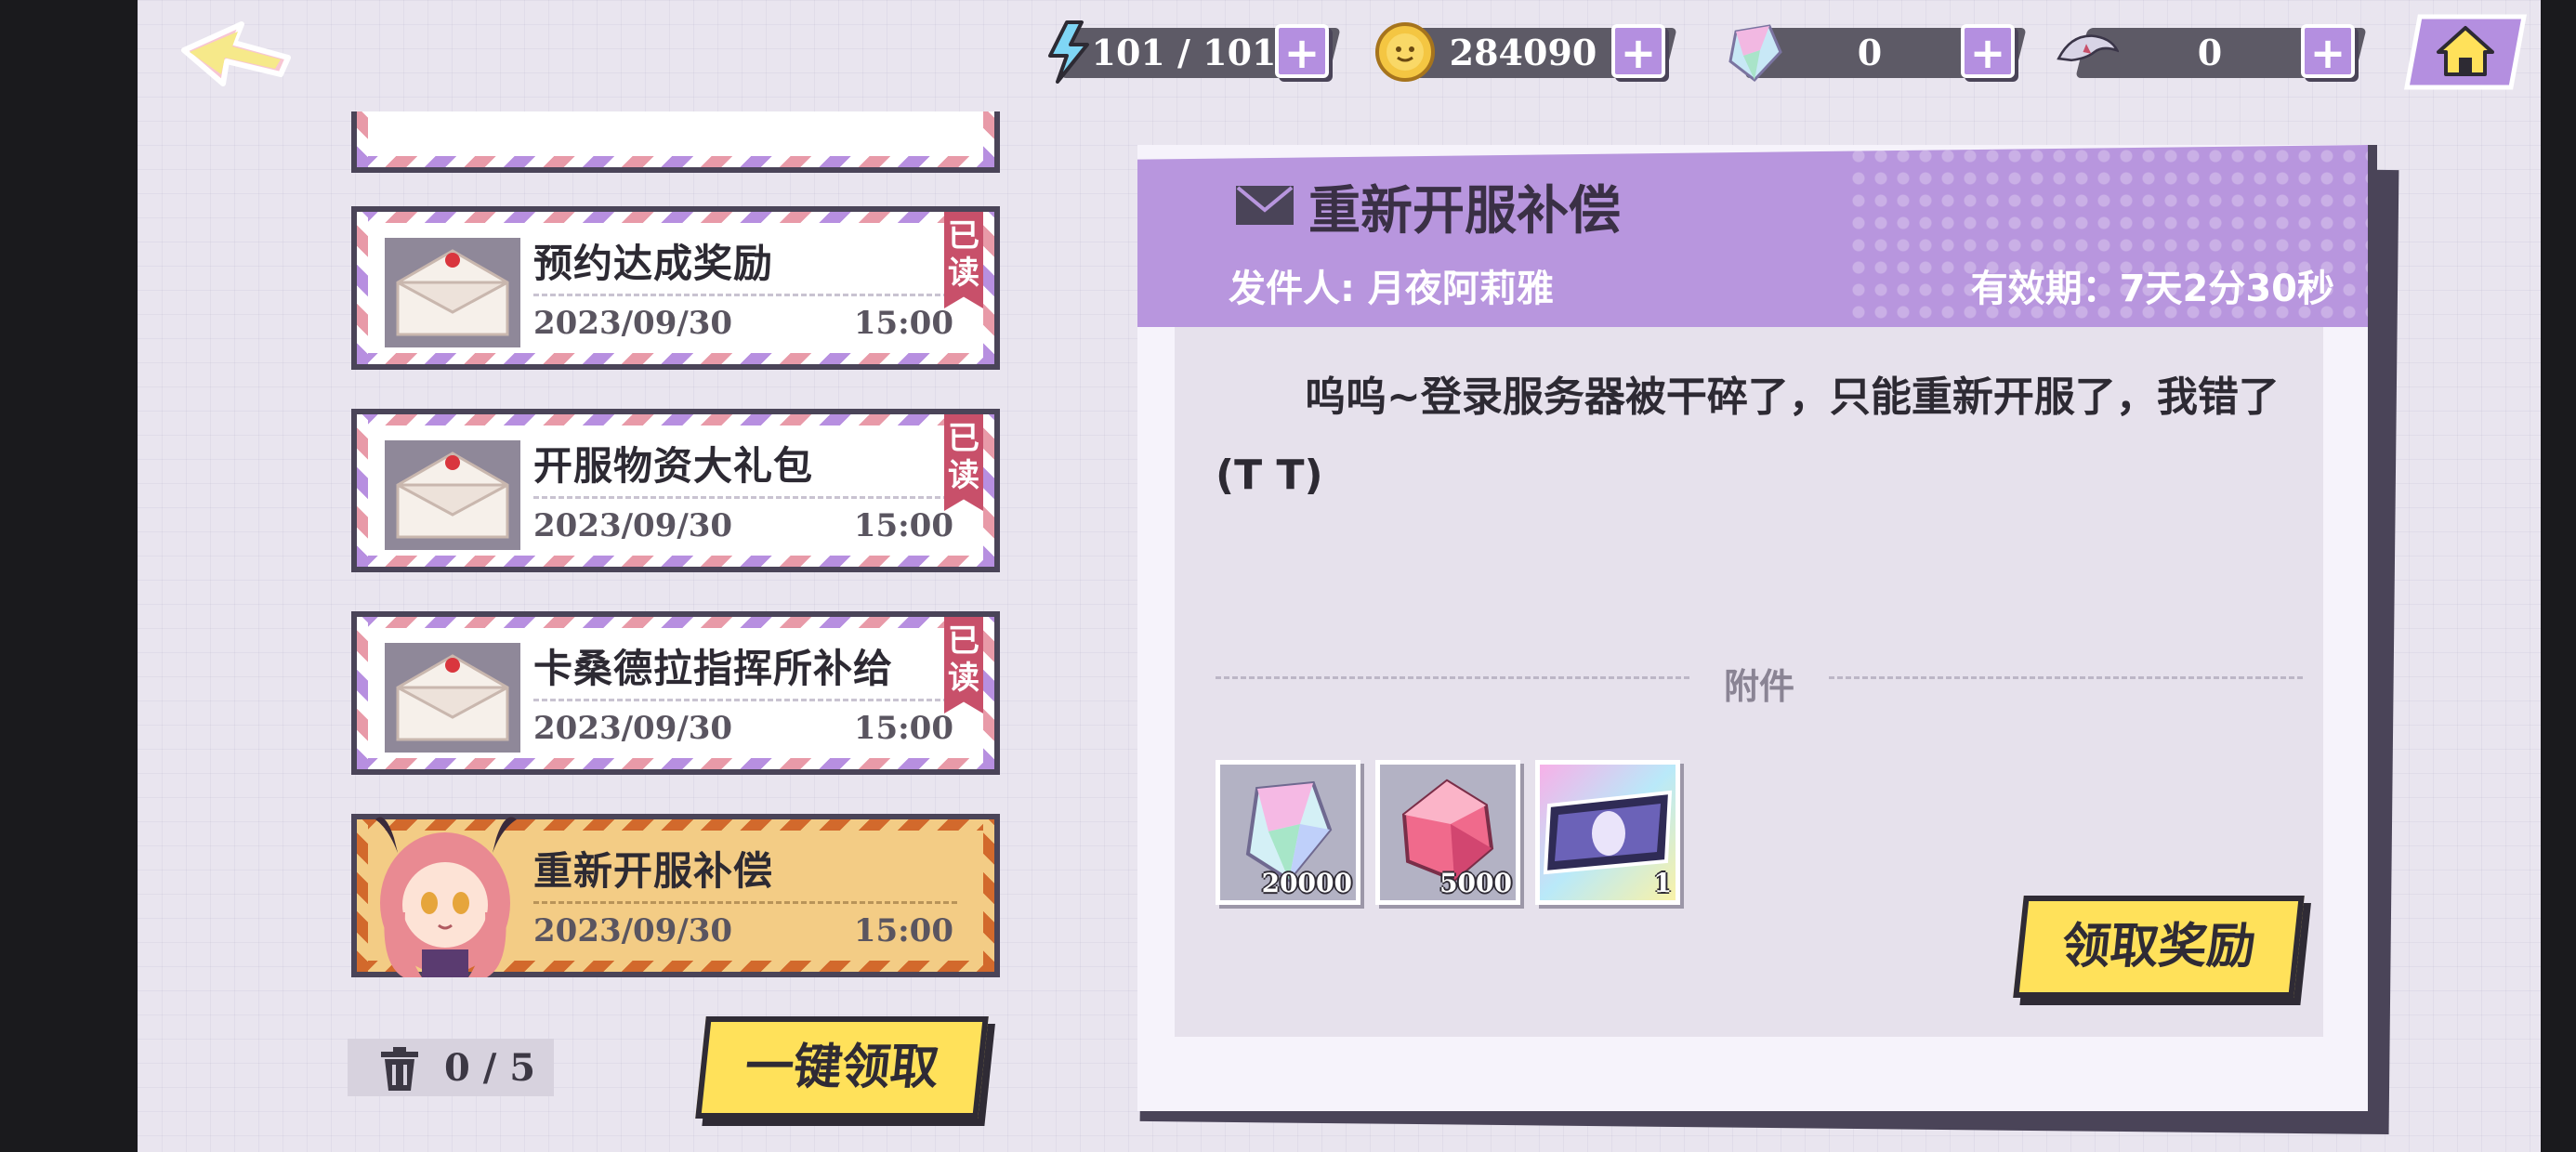  I want to click on mail-item: 开服物资大礼包 2023/09/30 15:00 已读, so click(675, 490).